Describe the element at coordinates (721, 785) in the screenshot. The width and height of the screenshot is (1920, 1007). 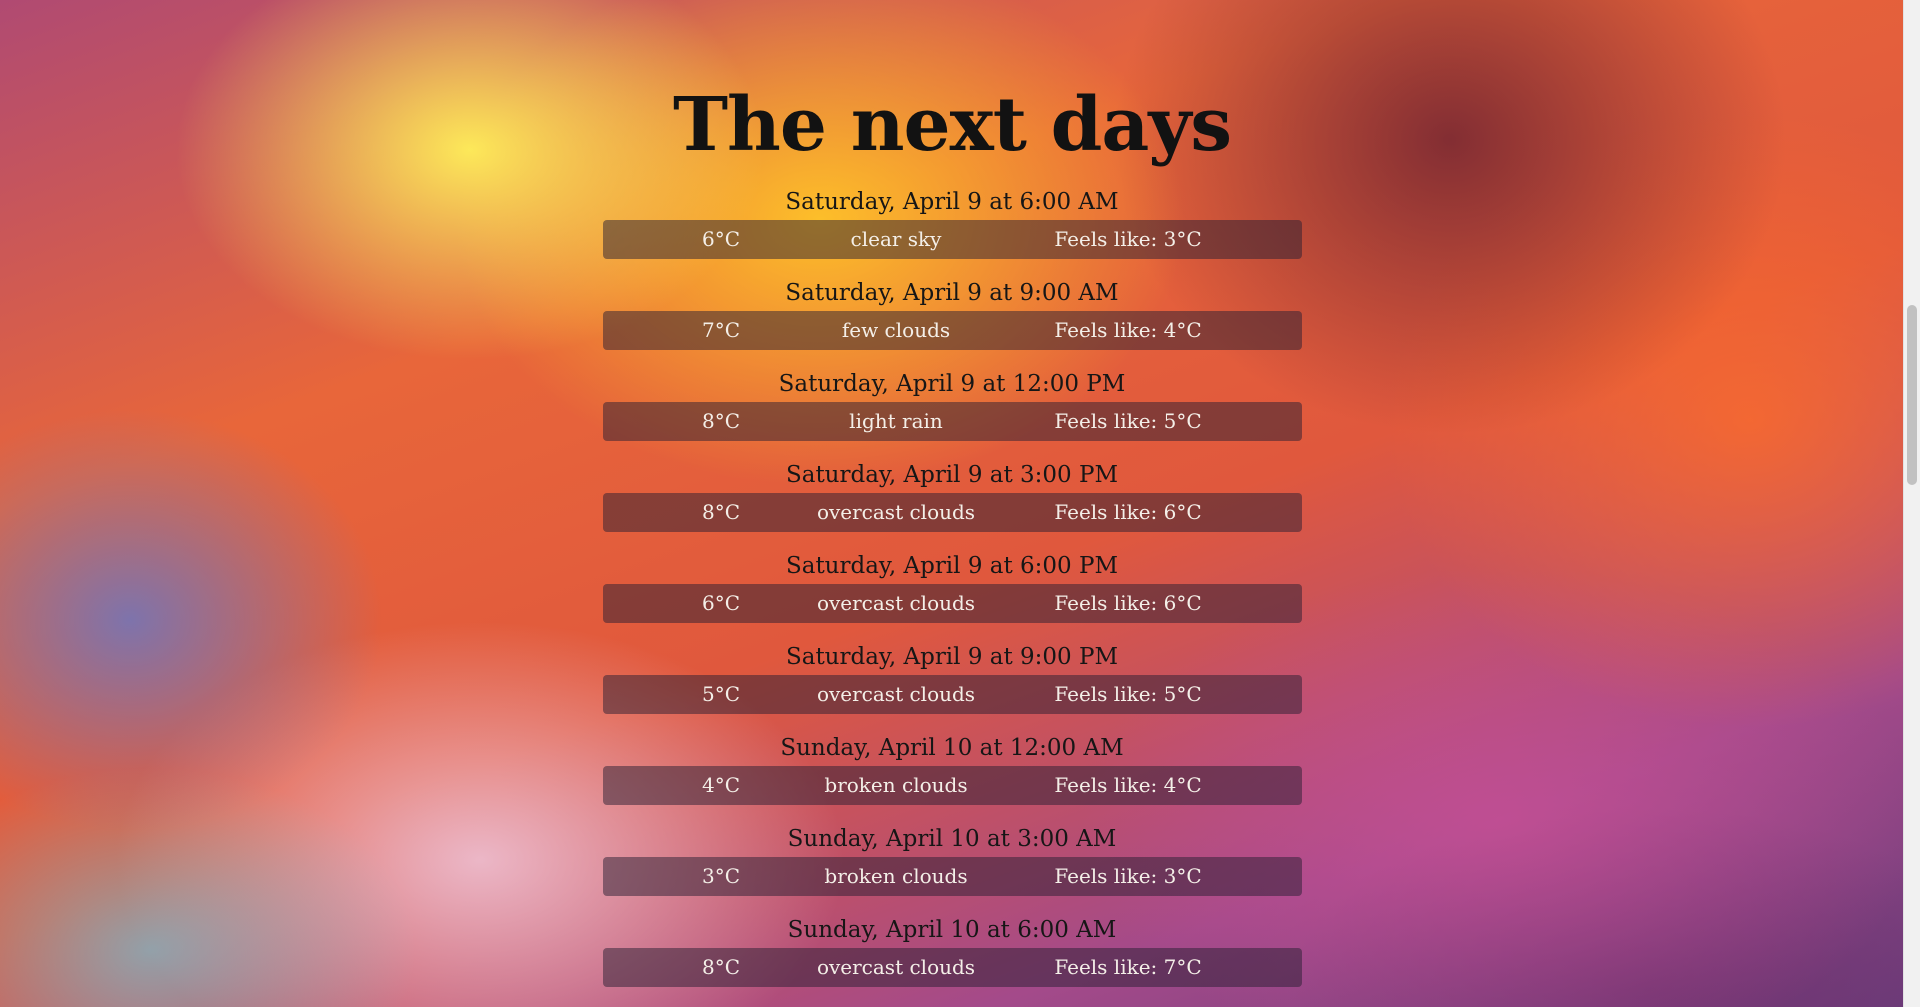
I see `forecast-temperature: 4°C` at that location.